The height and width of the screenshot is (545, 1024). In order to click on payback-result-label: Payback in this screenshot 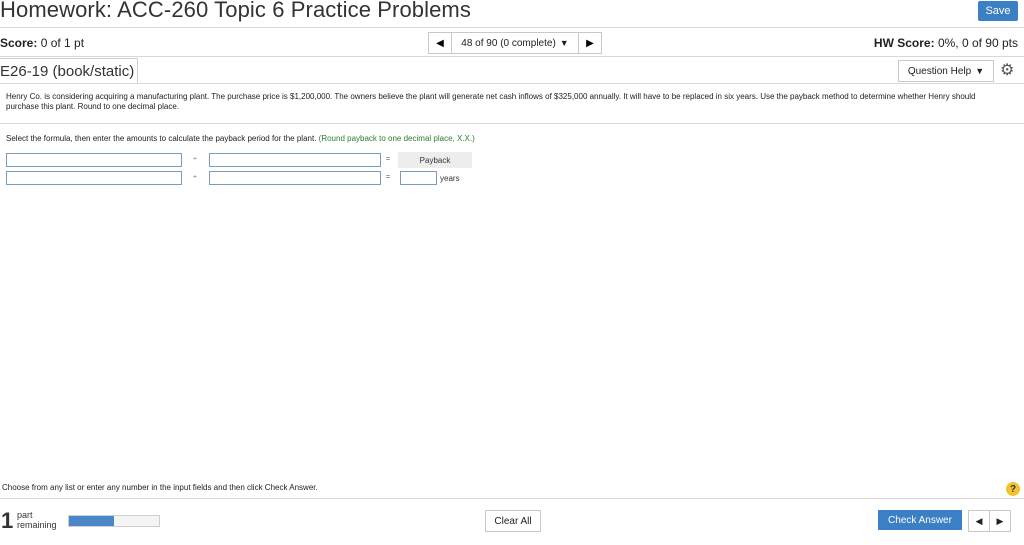, I will do `click(435, 160)`.